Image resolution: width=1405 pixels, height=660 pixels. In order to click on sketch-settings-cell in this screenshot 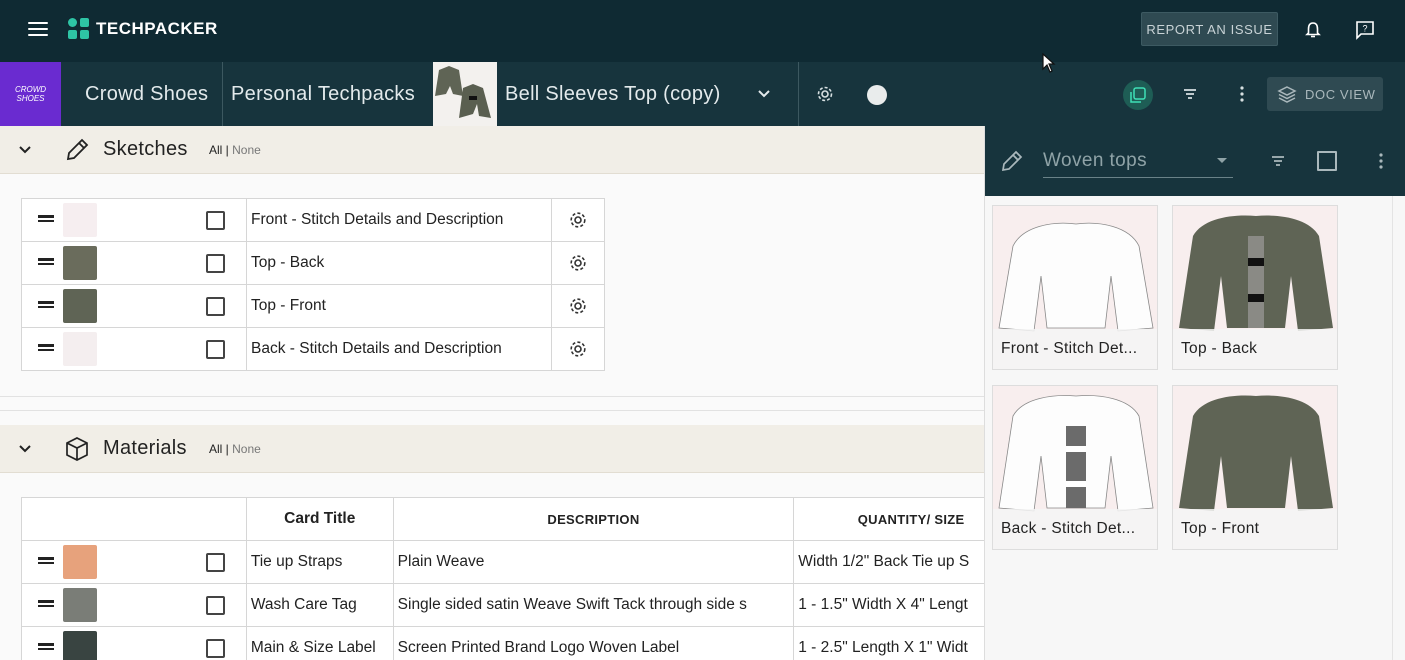, I will do `click(578, 349)`.